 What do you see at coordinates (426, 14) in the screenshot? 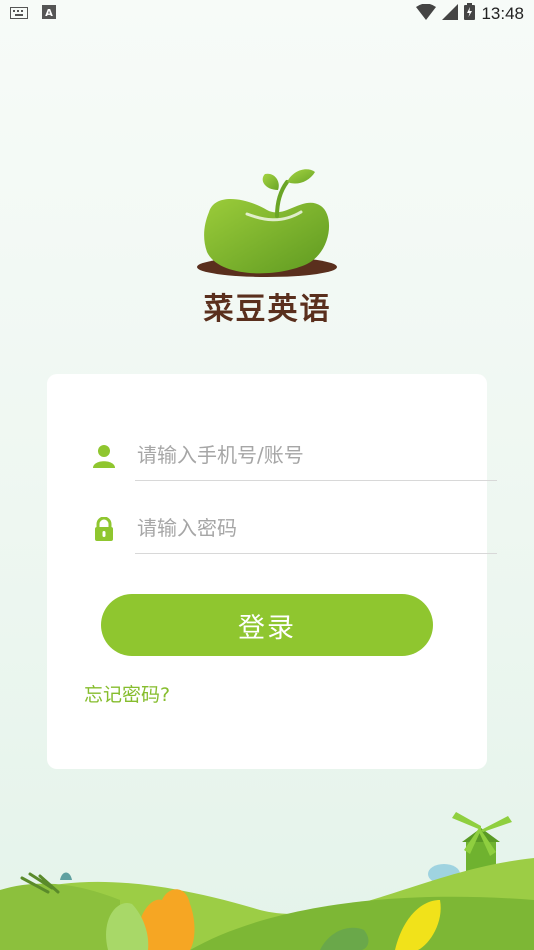
I see `wifi-icon` at bounding box center [426, 14].